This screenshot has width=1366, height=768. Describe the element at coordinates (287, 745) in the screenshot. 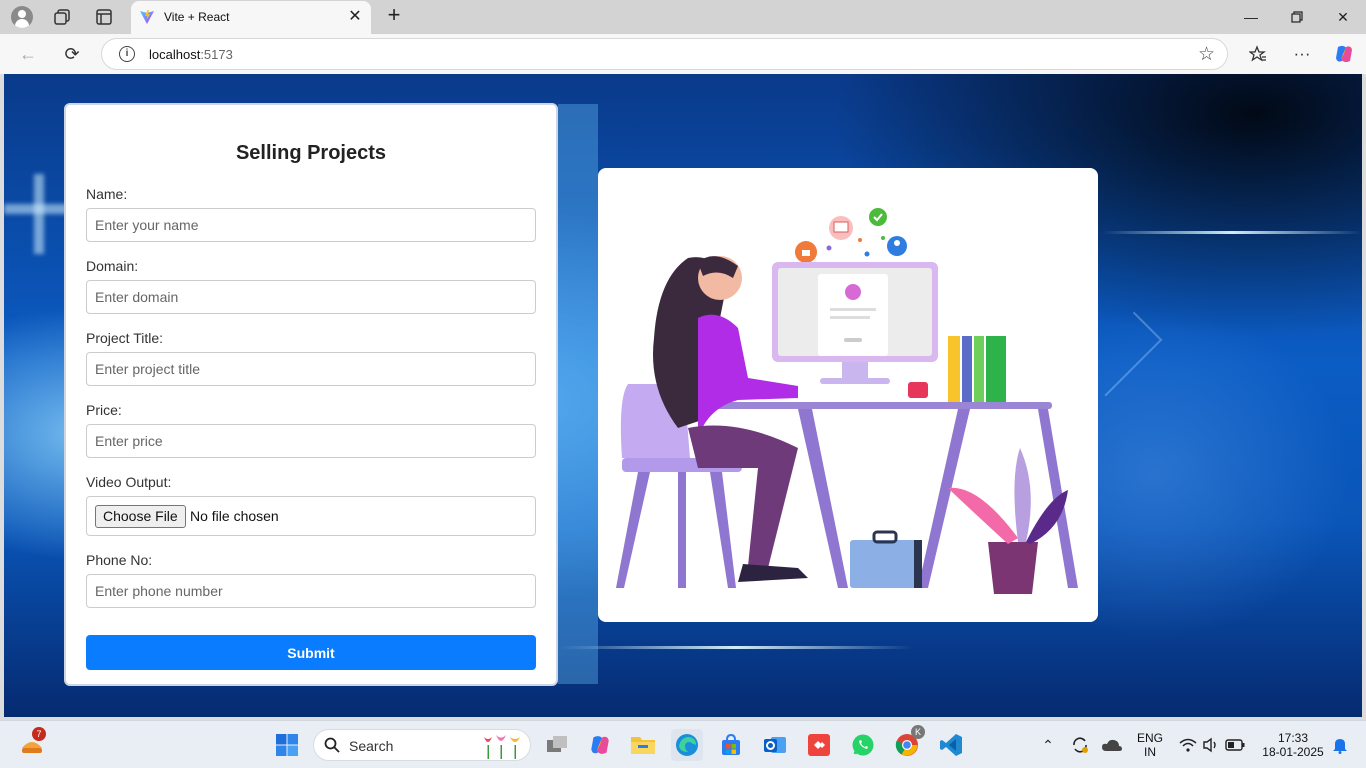

I see `start-windows-icon` at that location.